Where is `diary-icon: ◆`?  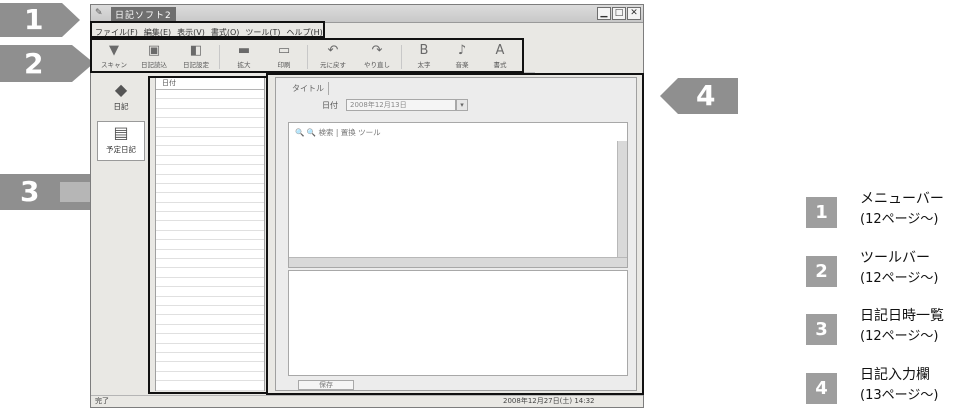
diary-icon: ◆ is located at coordinates (121, 89).